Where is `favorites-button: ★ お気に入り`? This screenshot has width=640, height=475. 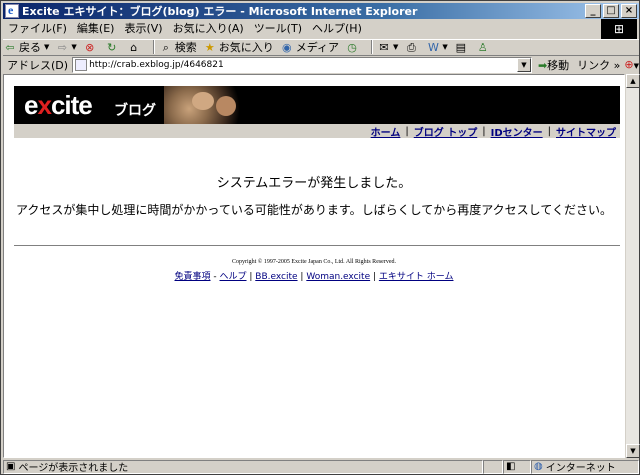
favorites-button: ★ お気に入り is located at coordinates (238, 47).